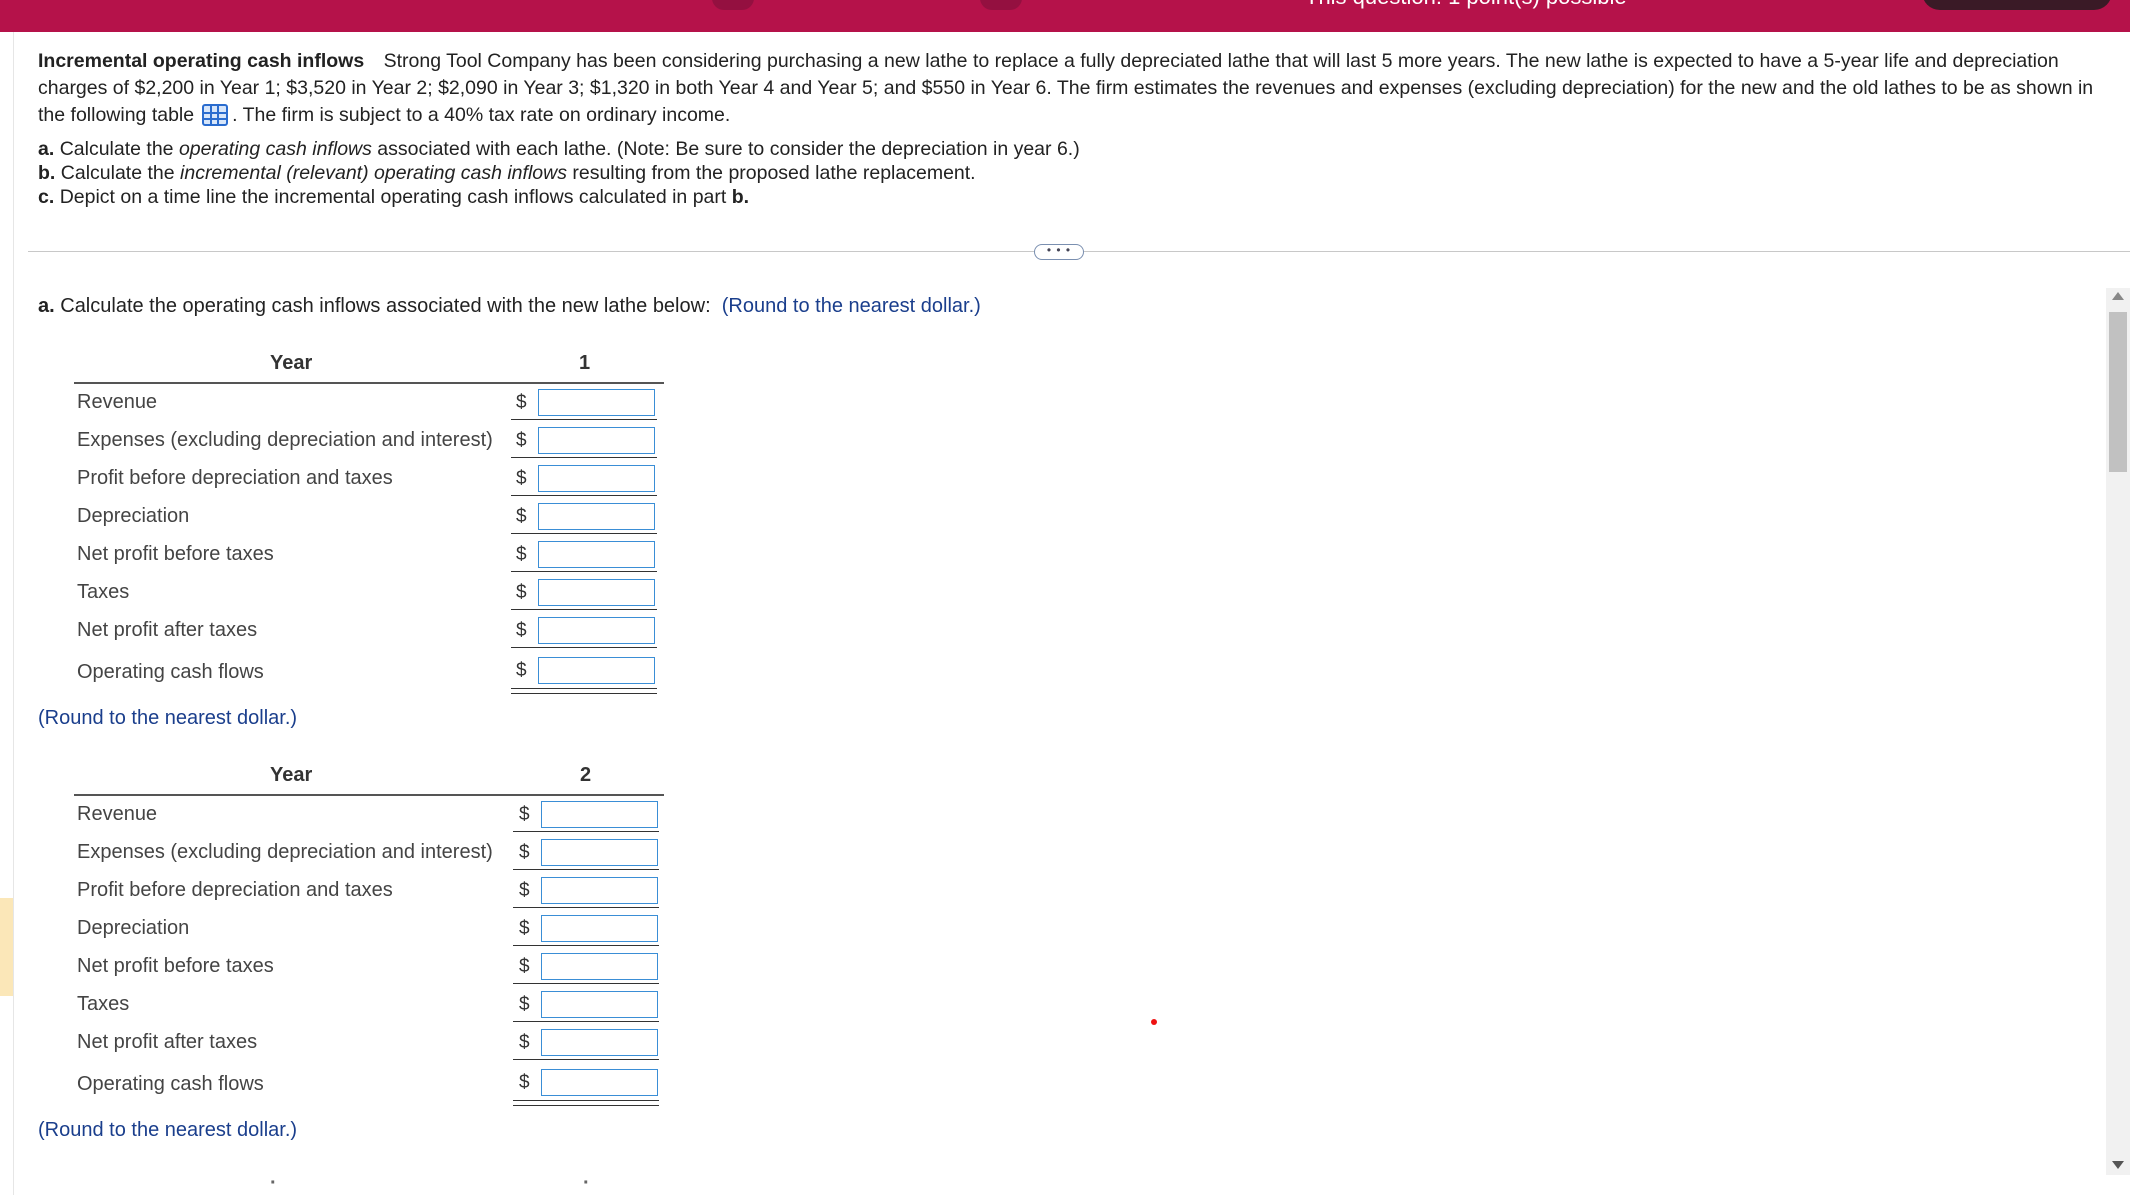 This screenshot has height=1195, width=2130. What do you see at coordinates (168, 1130) in the screenshot?
I see `round-note-2: (Round to the nearest dollar.)` at bounding box center [168, 1130].